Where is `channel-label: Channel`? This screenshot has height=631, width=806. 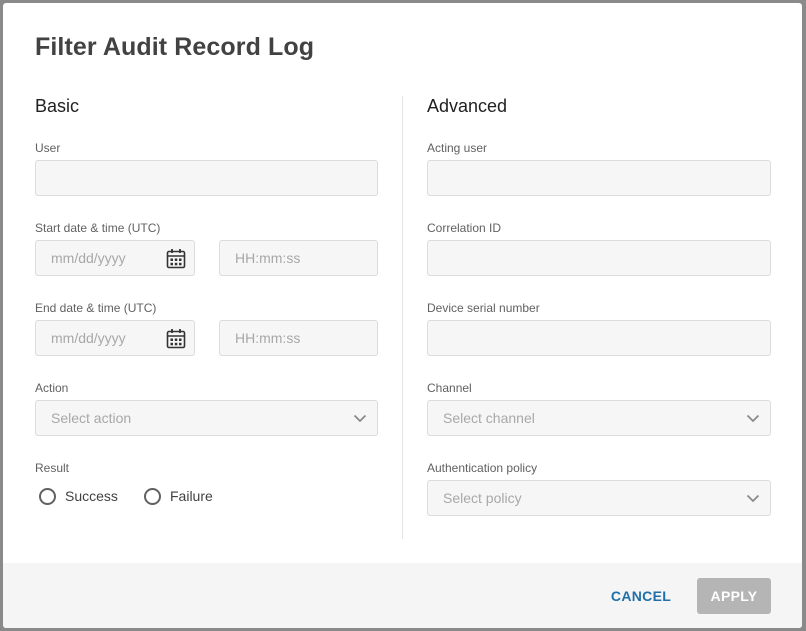 channel-label: Channel is located at coordinates (449, 388).